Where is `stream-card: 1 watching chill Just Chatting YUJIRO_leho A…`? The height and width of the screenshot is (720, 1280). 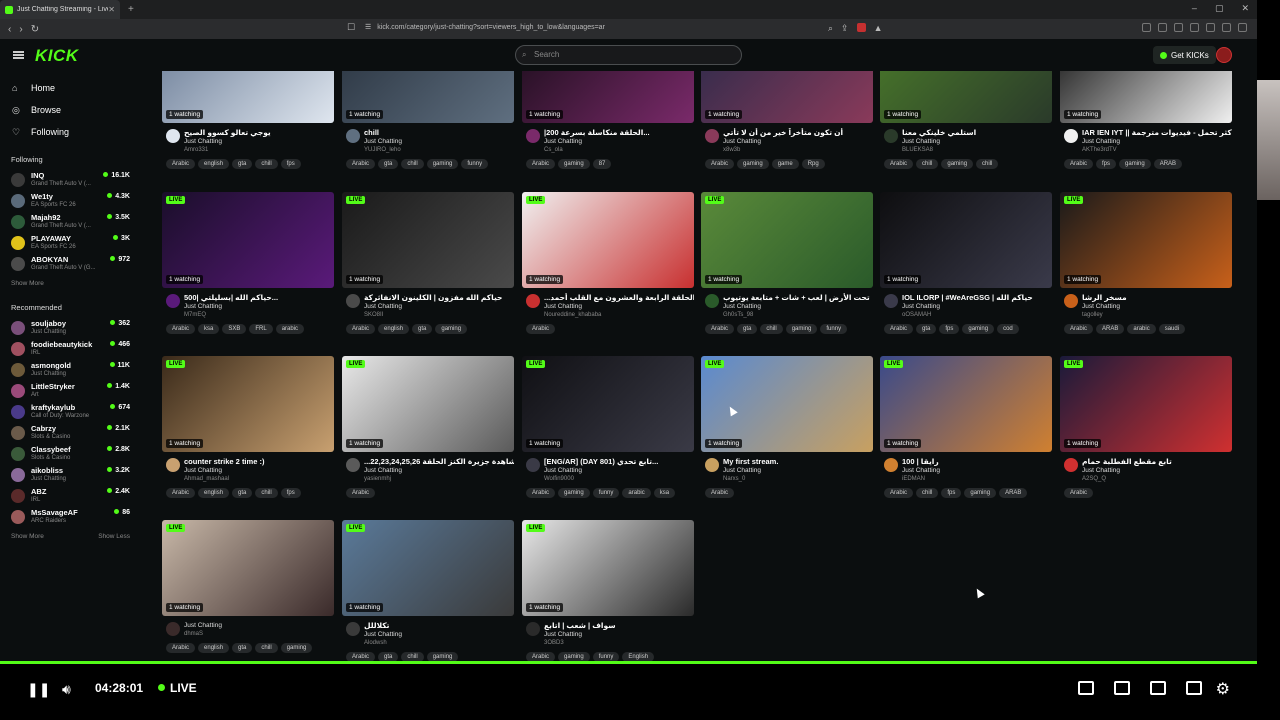
stream-card: 1 watching chill Just Chatting YUJIRO_leho A… is located at coordinates (428, 127).